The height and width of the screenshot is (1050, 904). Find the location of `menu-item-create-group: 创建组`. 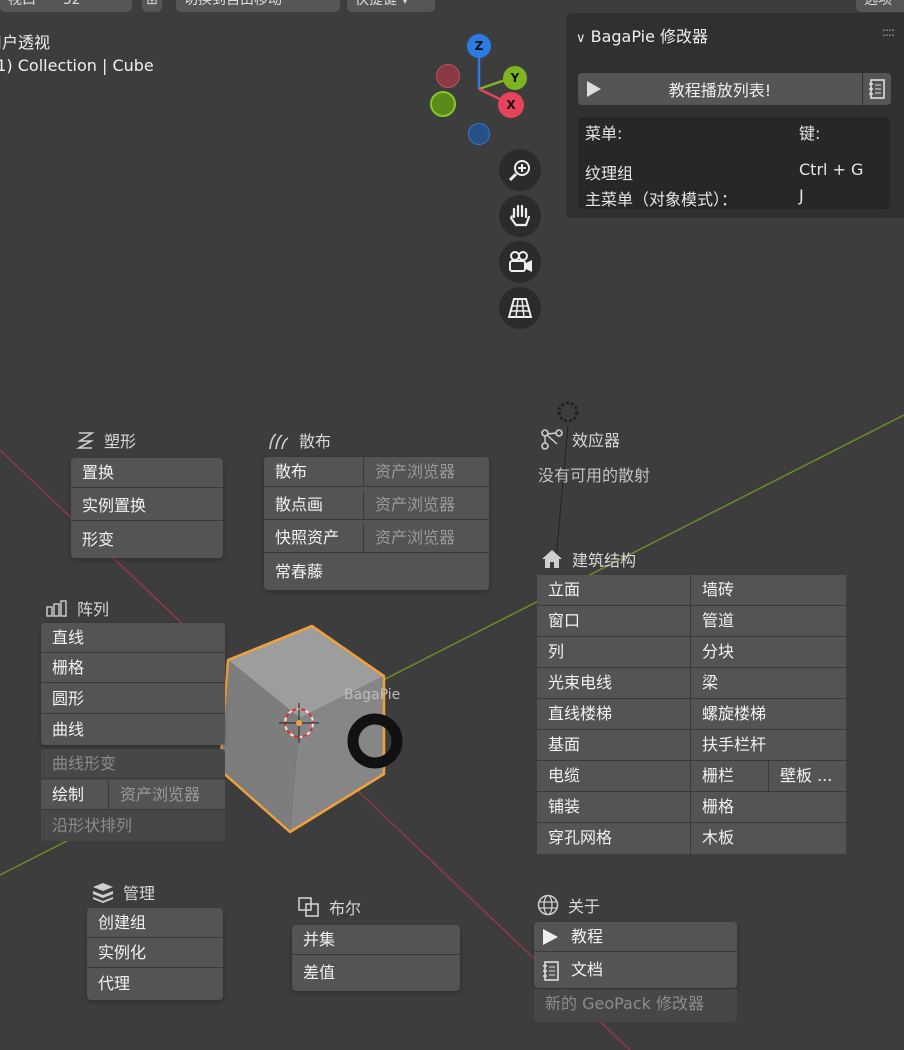

menu-item-create-group: 创建组 is located at coordinates (155, 923).